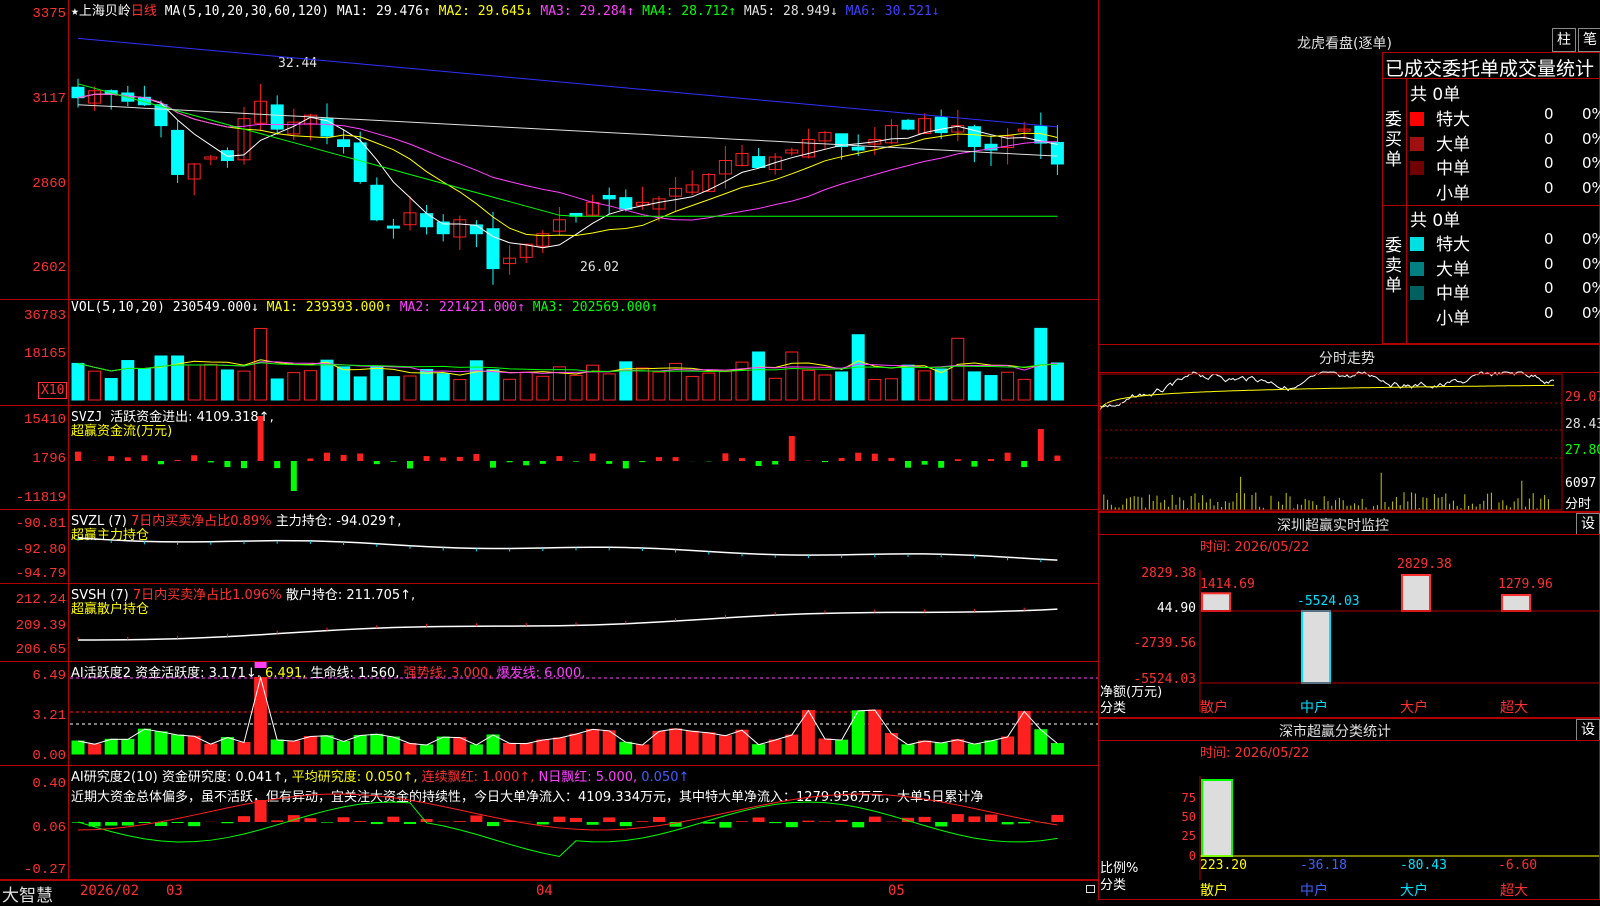 The height and width of the screenshot is (906, 1600). I want to click on sz-settings-button: 设, so click(1588, 524).